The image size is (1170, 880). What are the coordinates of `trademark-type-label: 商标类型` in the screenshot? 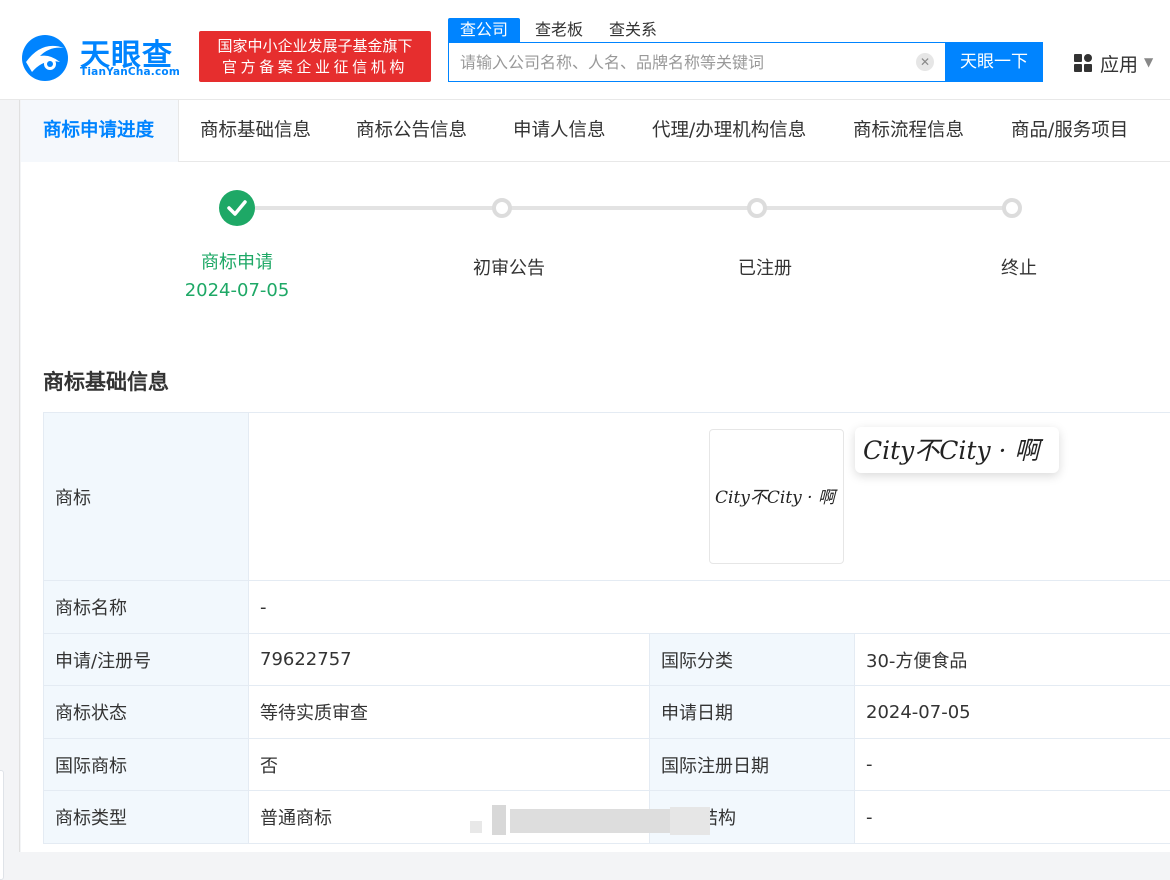 It's located at (146, 817).